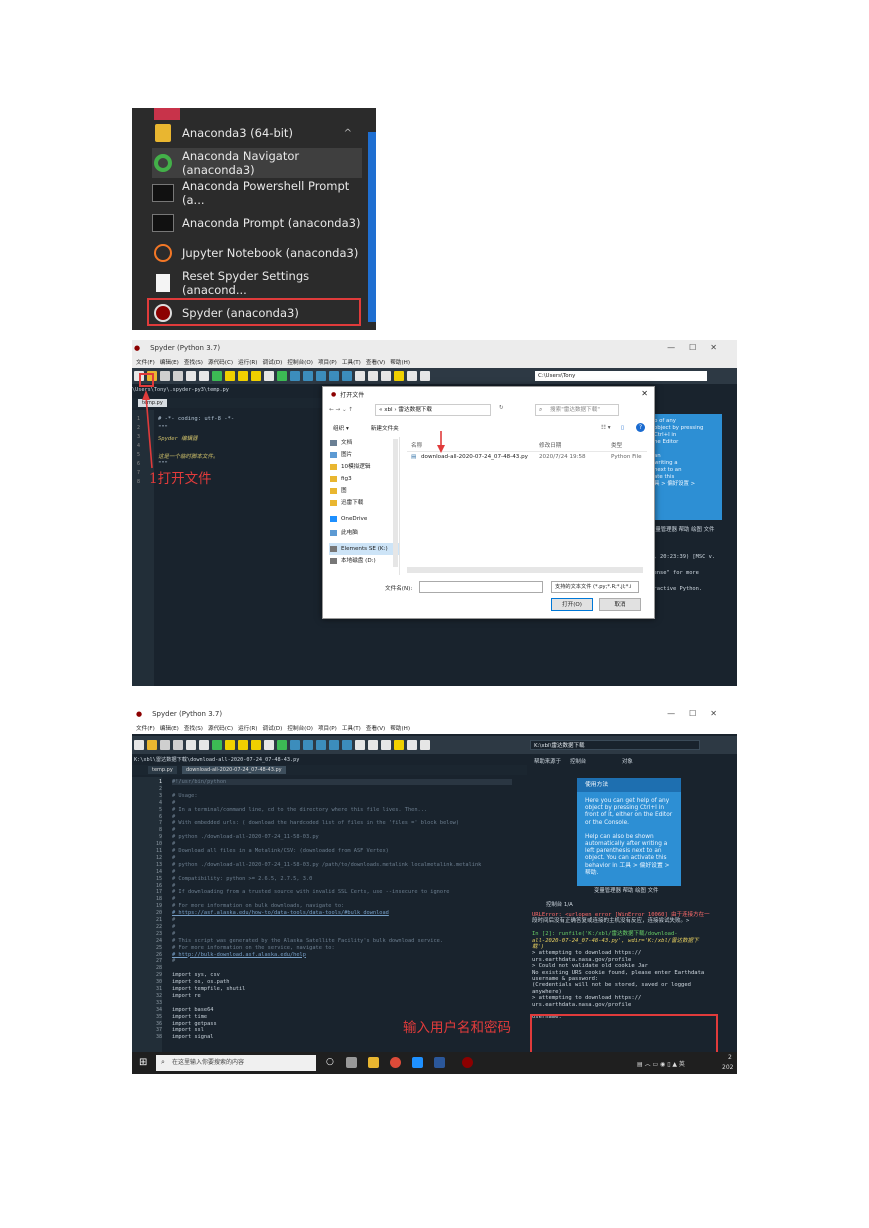  Describe the element at coordinates (351, 728) in the screenshot. I see `menu-item: 工具(T)` at that location.